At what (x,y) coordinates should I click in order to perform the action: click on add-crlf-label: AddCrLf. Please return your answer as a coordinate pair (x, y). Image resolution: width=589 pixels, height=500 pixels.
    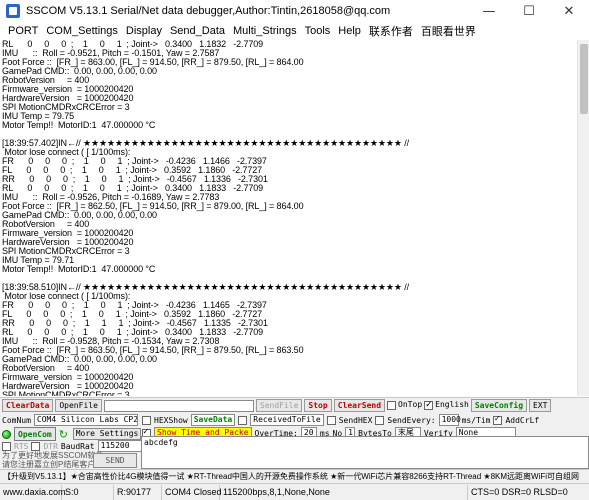
    Looking at the image, I should click on (522, 420).